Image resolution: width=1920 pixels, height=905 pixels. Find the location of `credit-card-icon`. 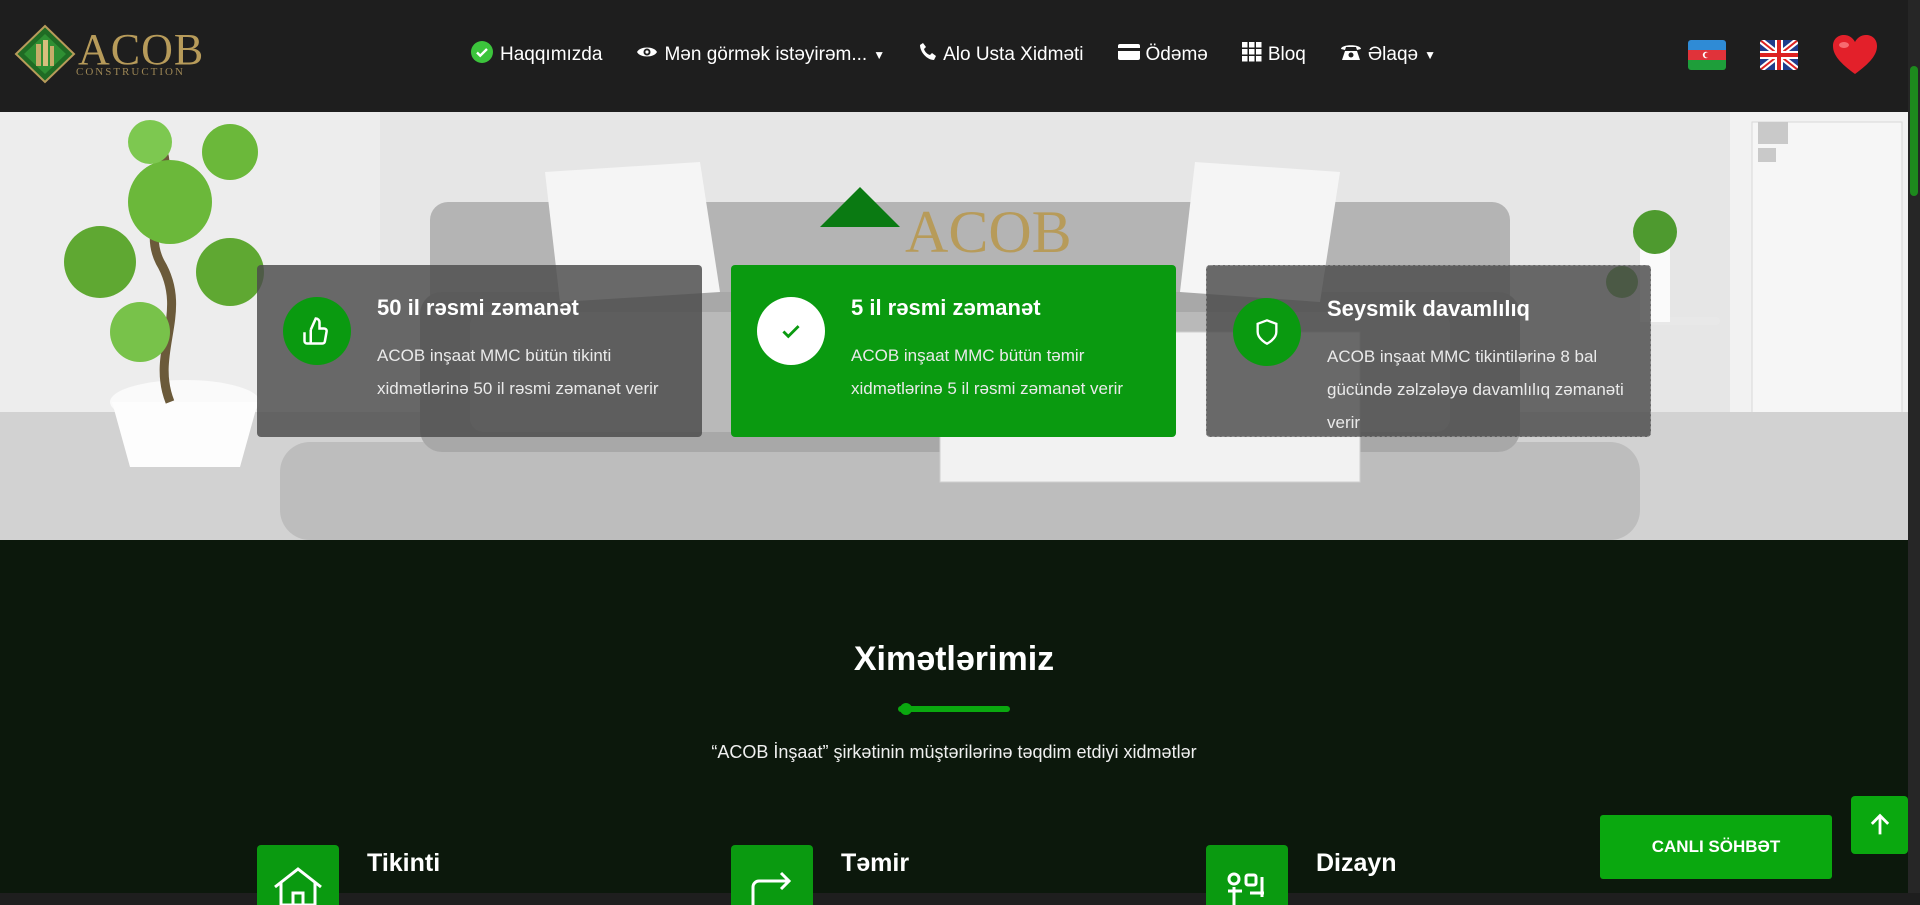

credit-card-icon is located at coordinates (1128, 55).